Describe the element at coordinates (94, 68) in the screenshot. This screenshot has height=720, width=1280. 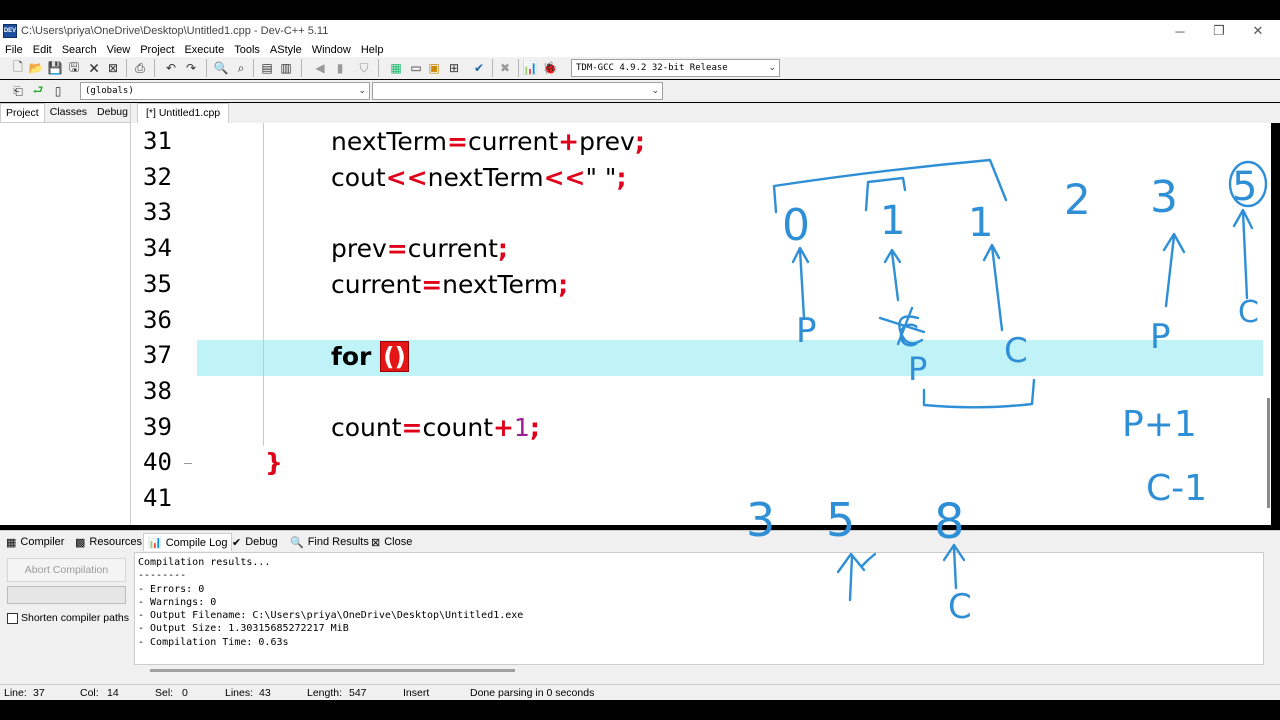
I see `close-file-icon: 🗙` at that location.